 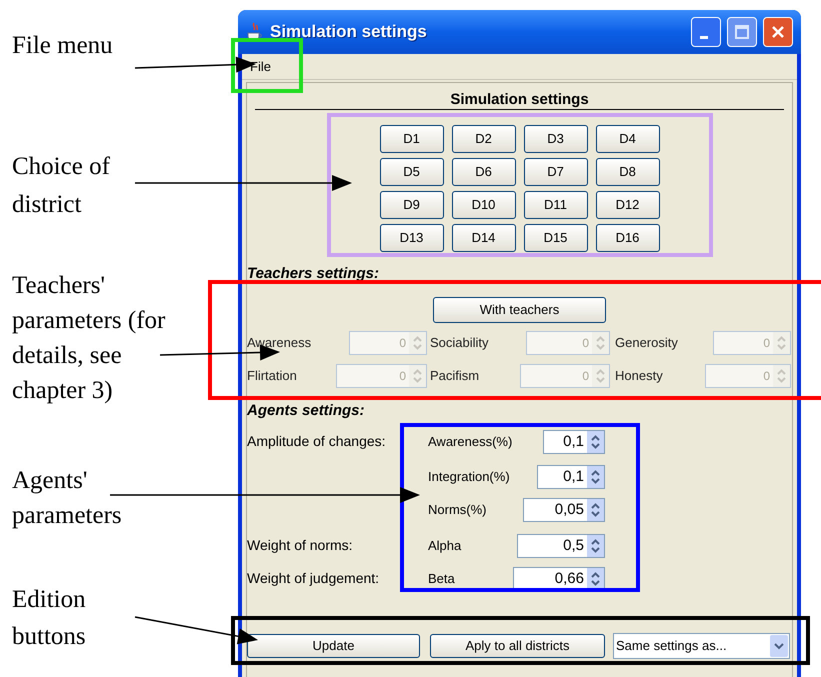 What do you see at coordinates (556, 205) in the screenshot?
I see `district-button: D11` at bounding box center [556, 205].